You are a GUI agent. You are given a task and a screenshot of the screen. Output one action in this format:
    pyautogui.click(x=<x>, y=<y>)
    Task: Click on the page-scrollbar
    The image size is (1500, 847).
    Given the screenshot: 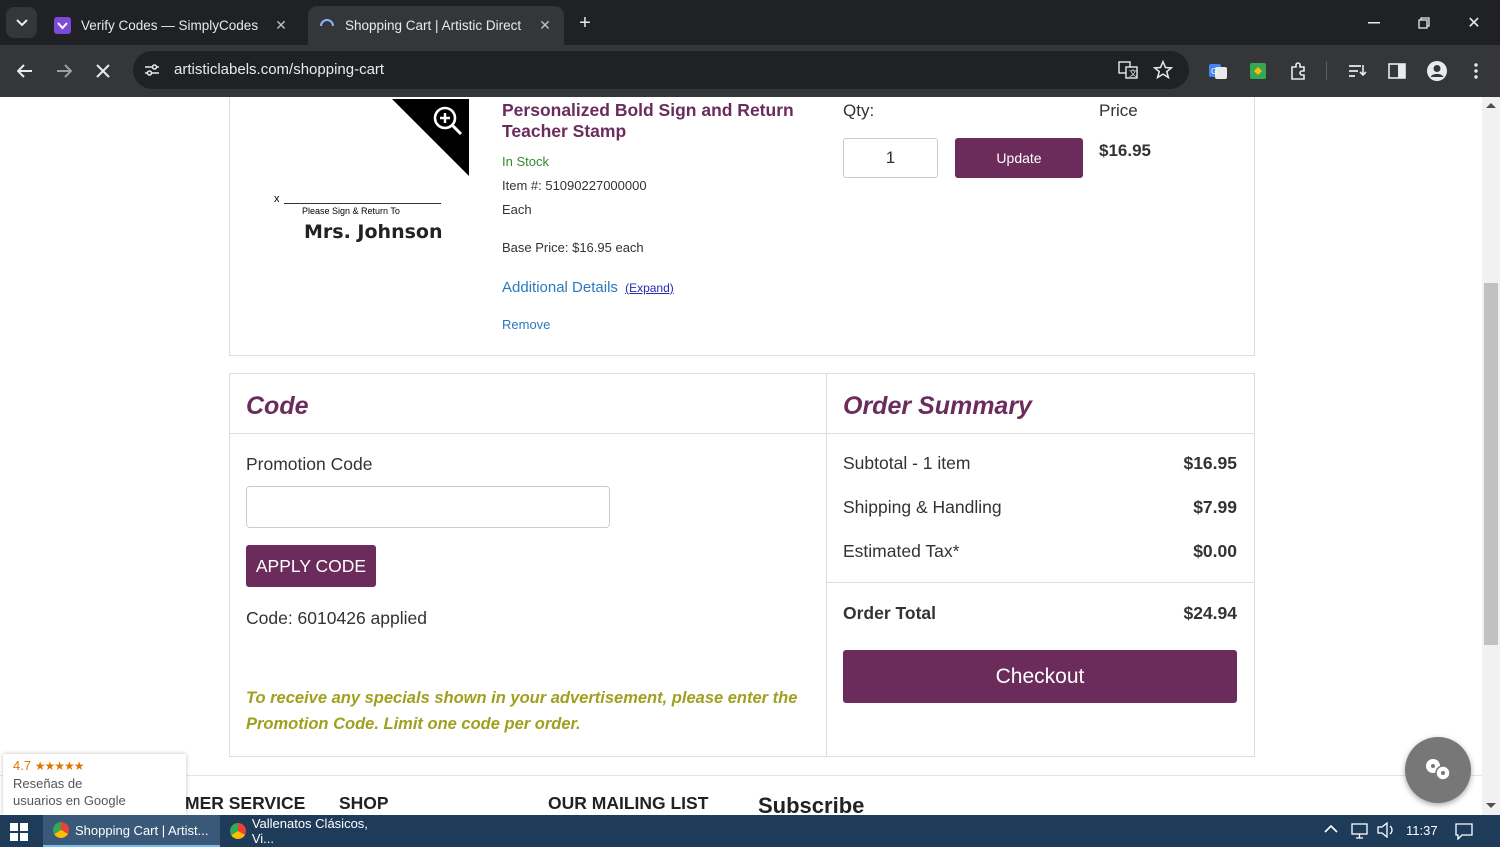 What is the action you would take?
    pyautogui.click(x=1491, y=456)
    